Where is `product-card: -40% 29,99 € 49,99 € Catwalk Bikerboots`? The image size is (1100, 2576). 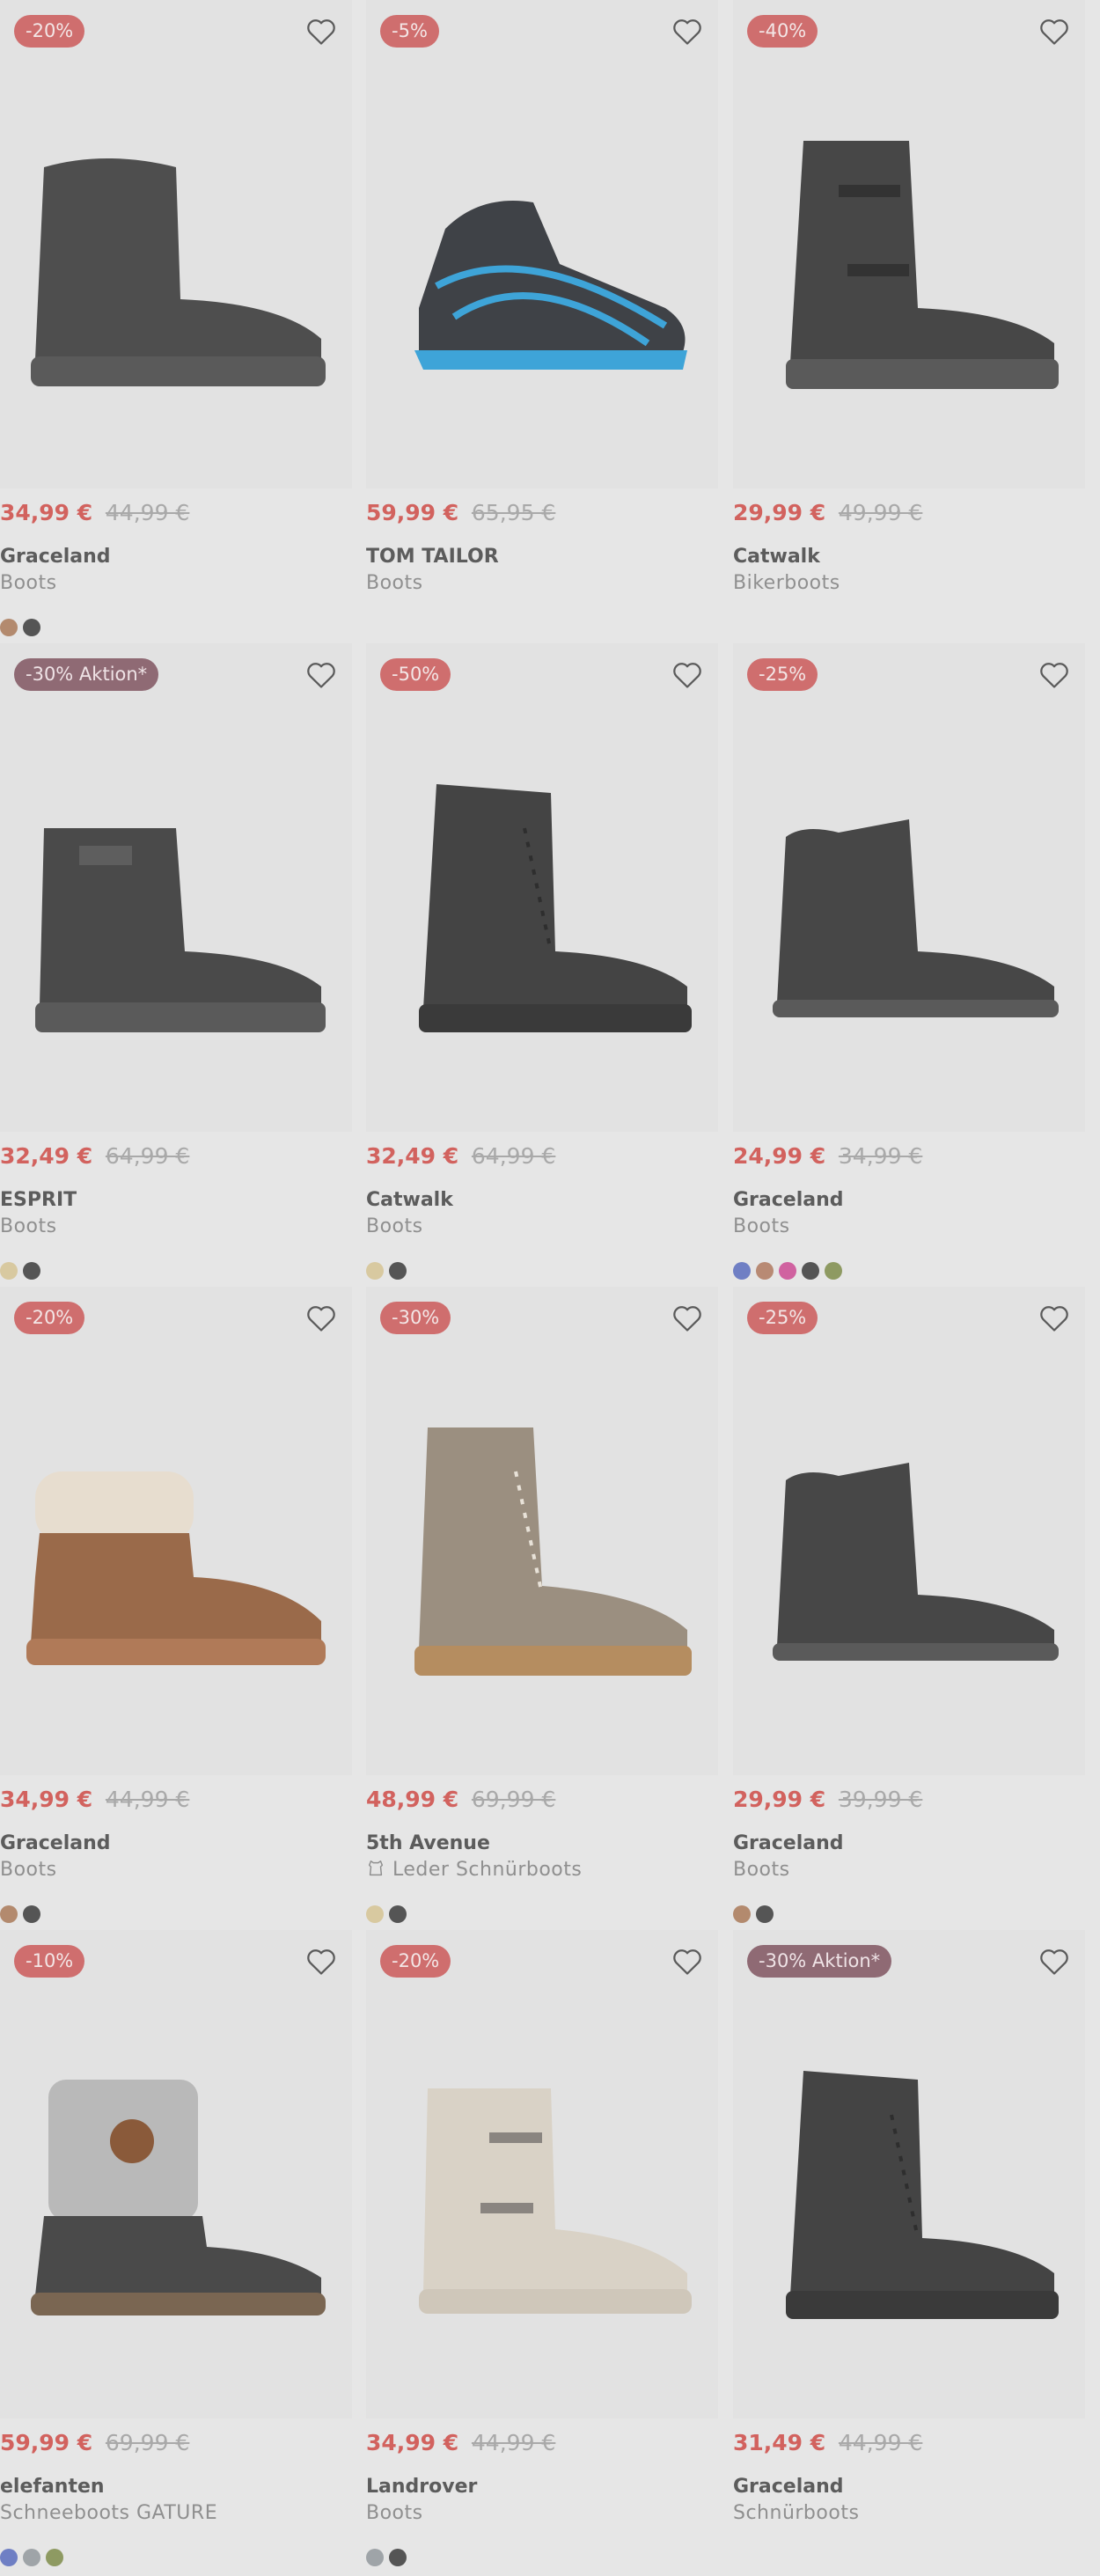
product-card: -40% 29,99 € 49,99 € Catwalk Bikerboots is located at coordinates (909, 321).